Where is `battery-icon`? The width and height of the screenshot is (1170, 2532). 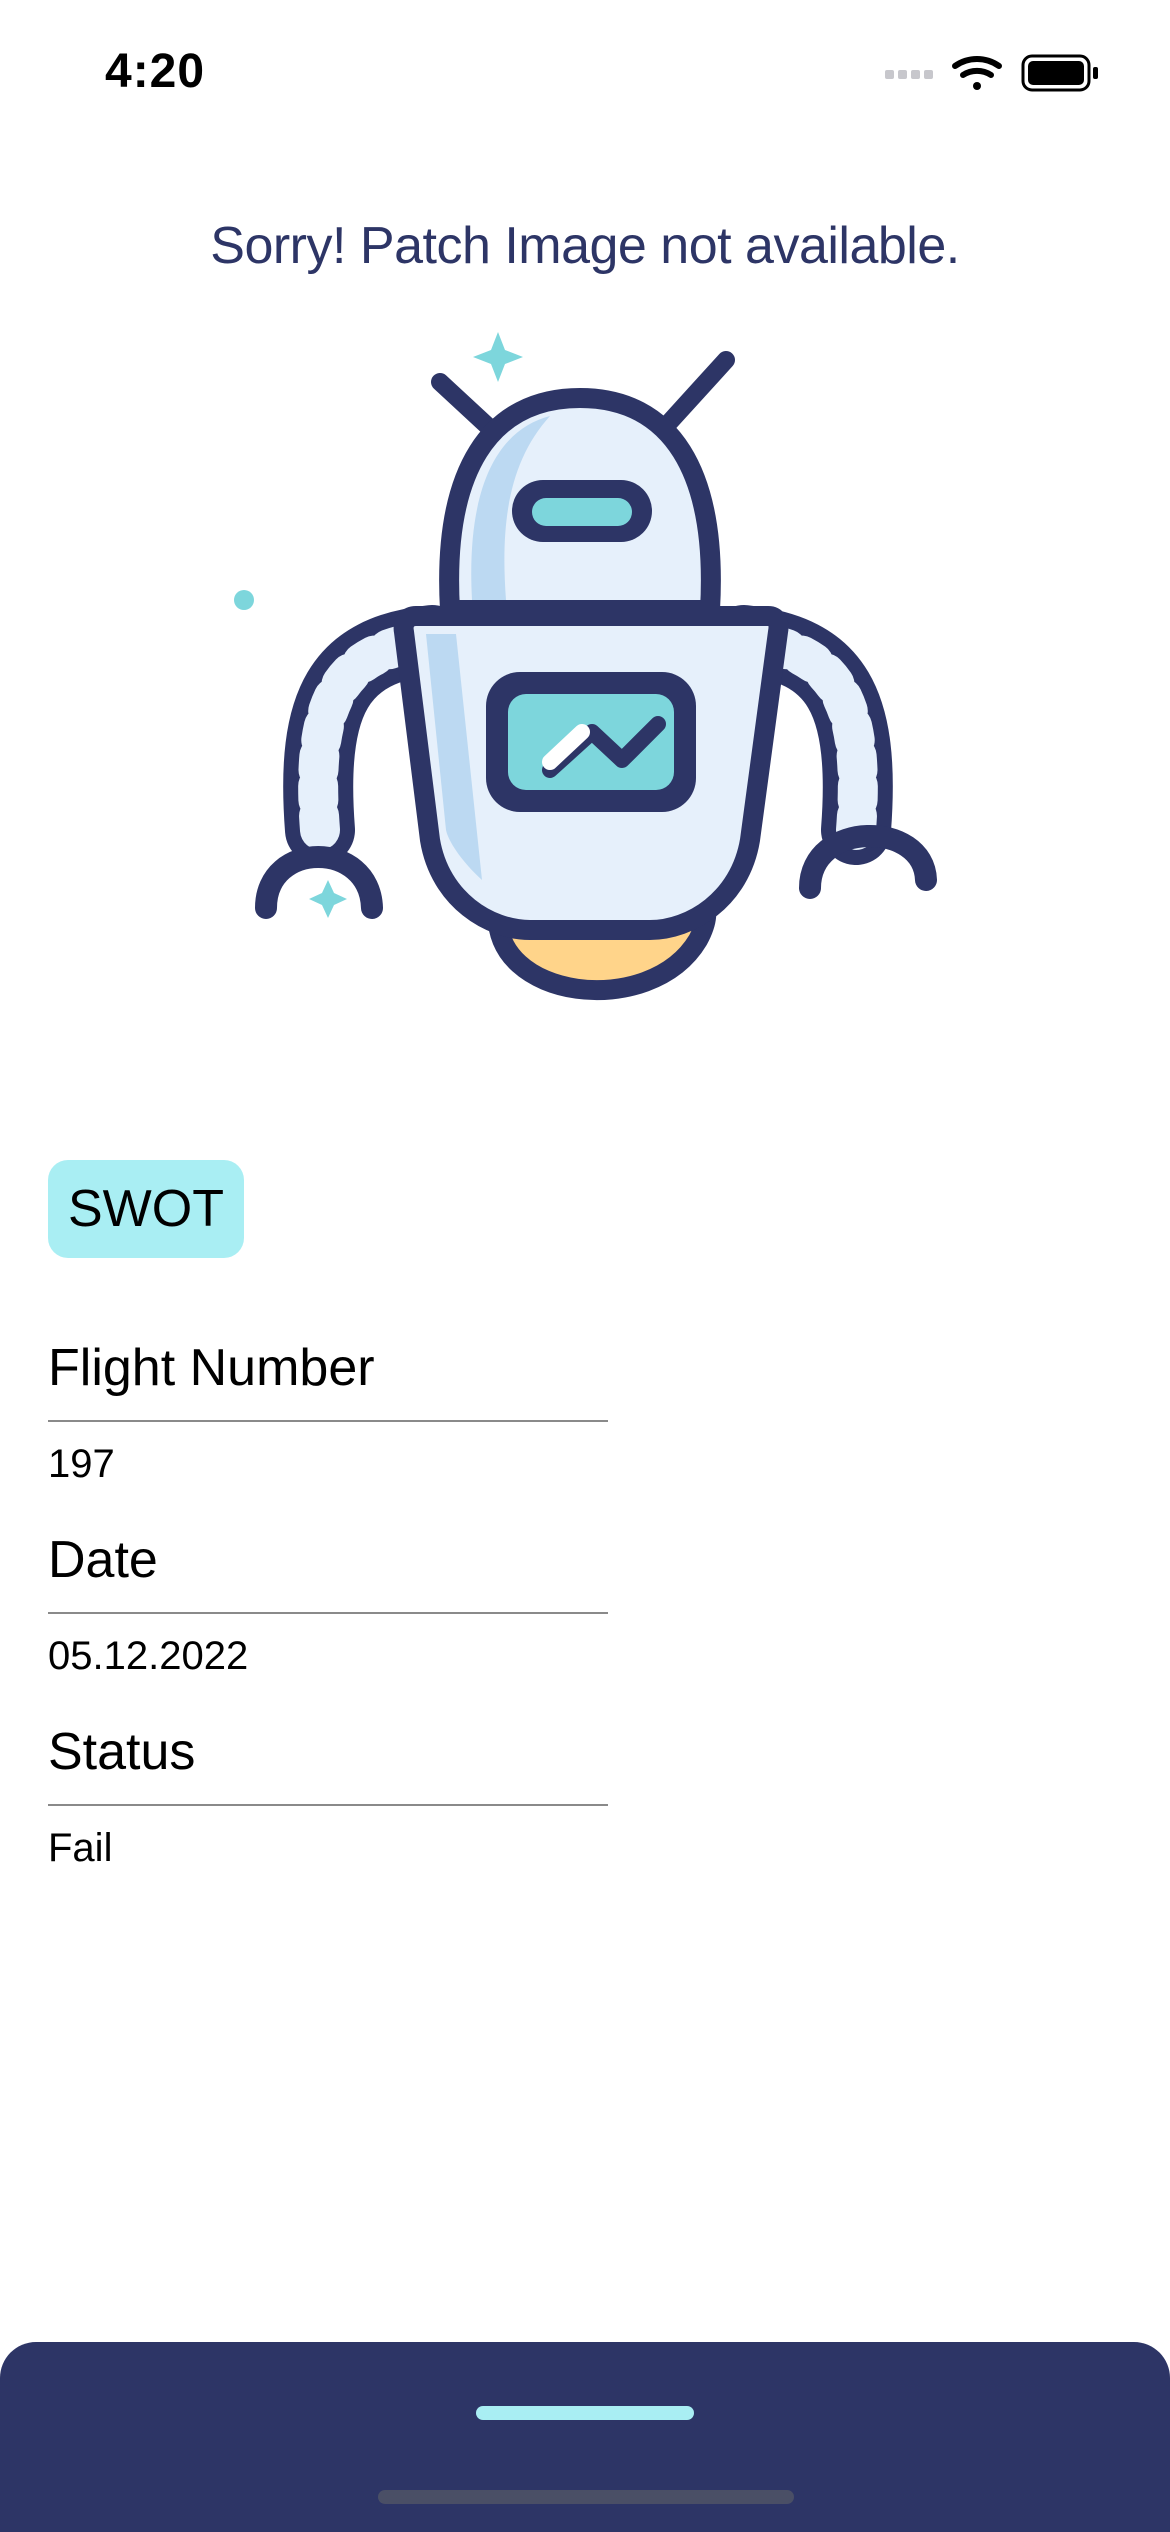
battery-icon is located at coordinates (1059, 73).